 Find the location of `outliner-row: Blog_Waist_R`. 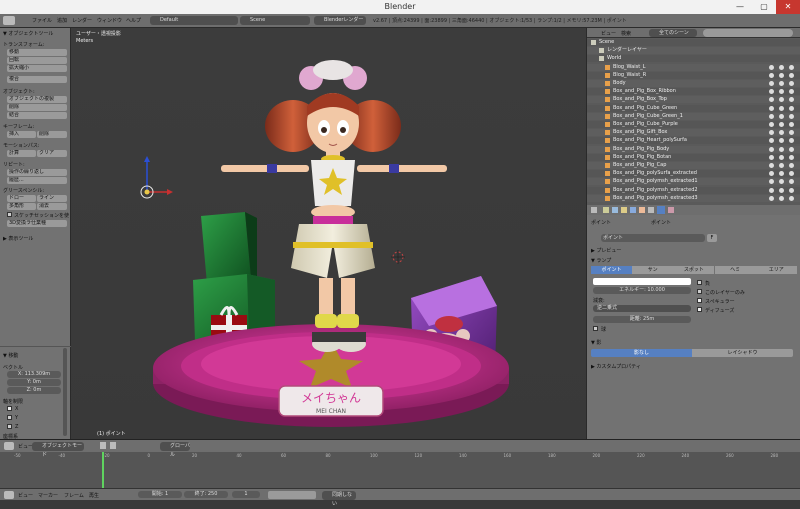

outliner-row: Blog_Waist_R is located at coordinates (693, 75).